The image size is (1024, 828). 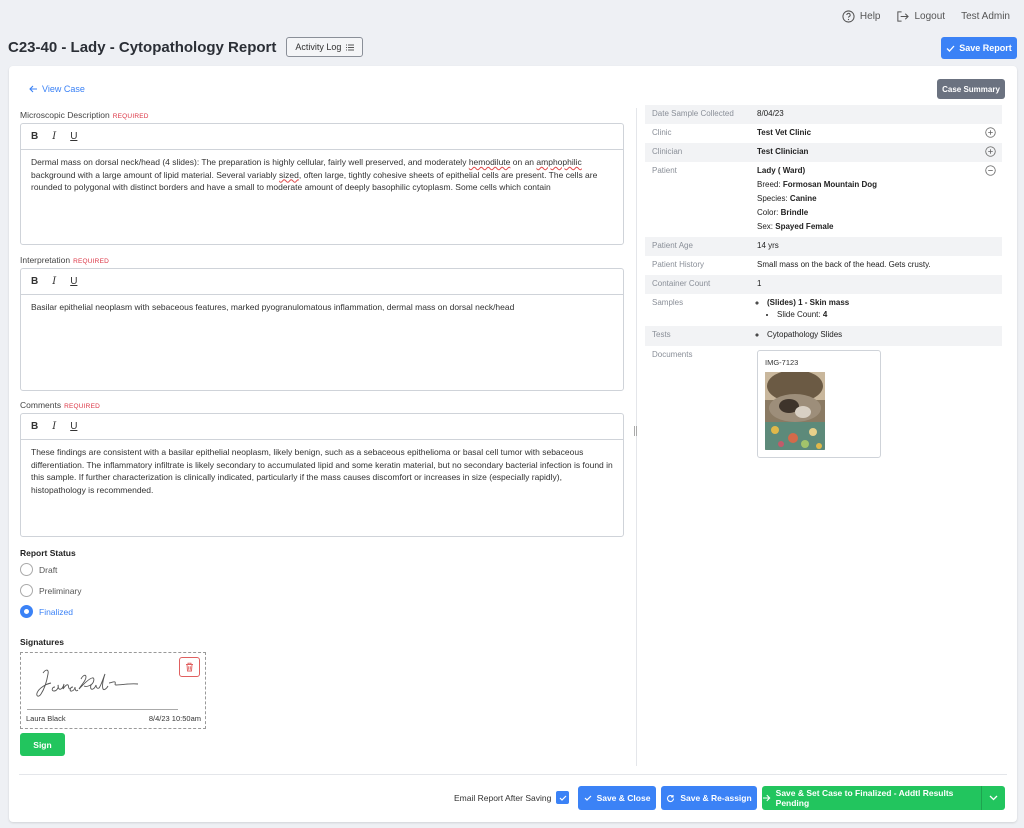 What do you see at coordinates (42, 642) in the screenshot?
I see `signatures-title: Signatures` at bounding box center [42, 642].